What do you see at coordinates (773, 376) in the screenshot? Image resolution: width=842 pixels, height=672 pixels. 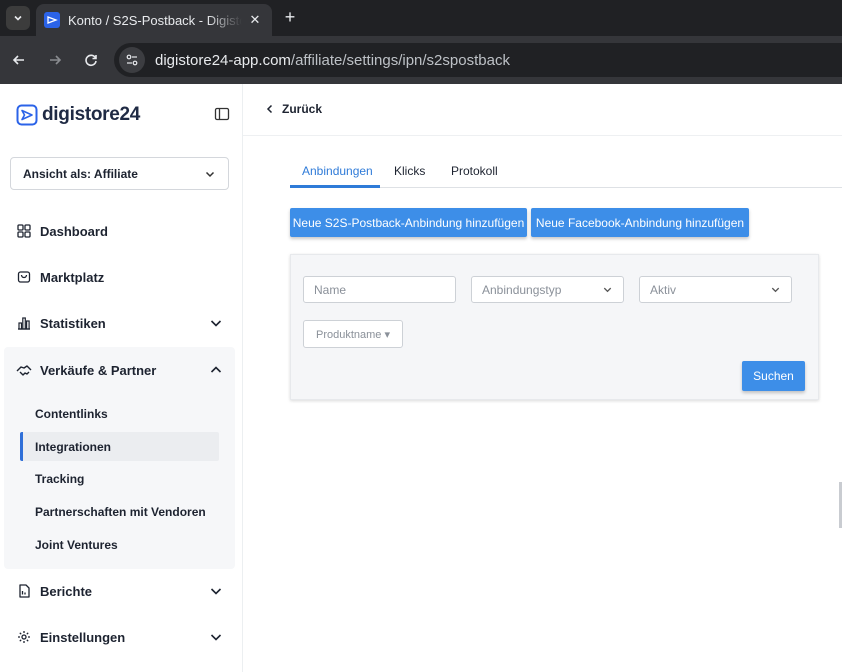 I see `search-button: Suchen` at bounding box center [773, 376].